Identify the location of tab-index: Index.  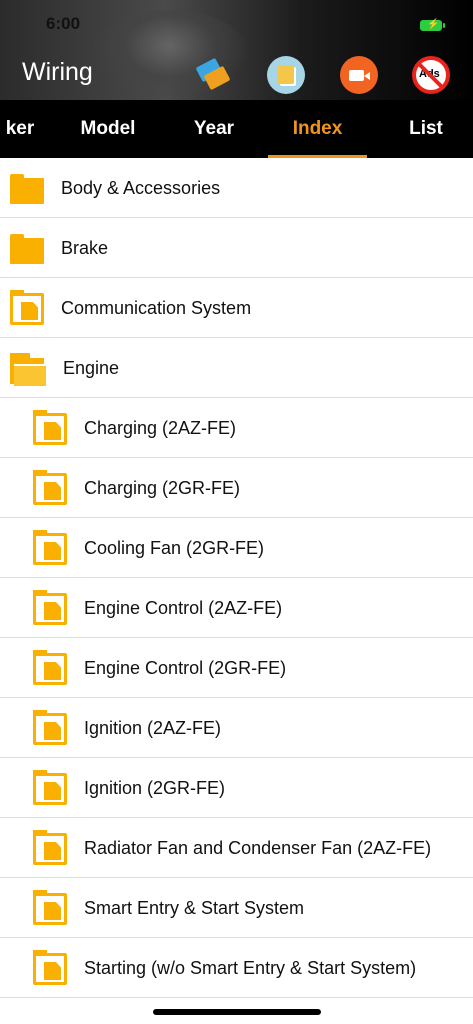
(317, 129).